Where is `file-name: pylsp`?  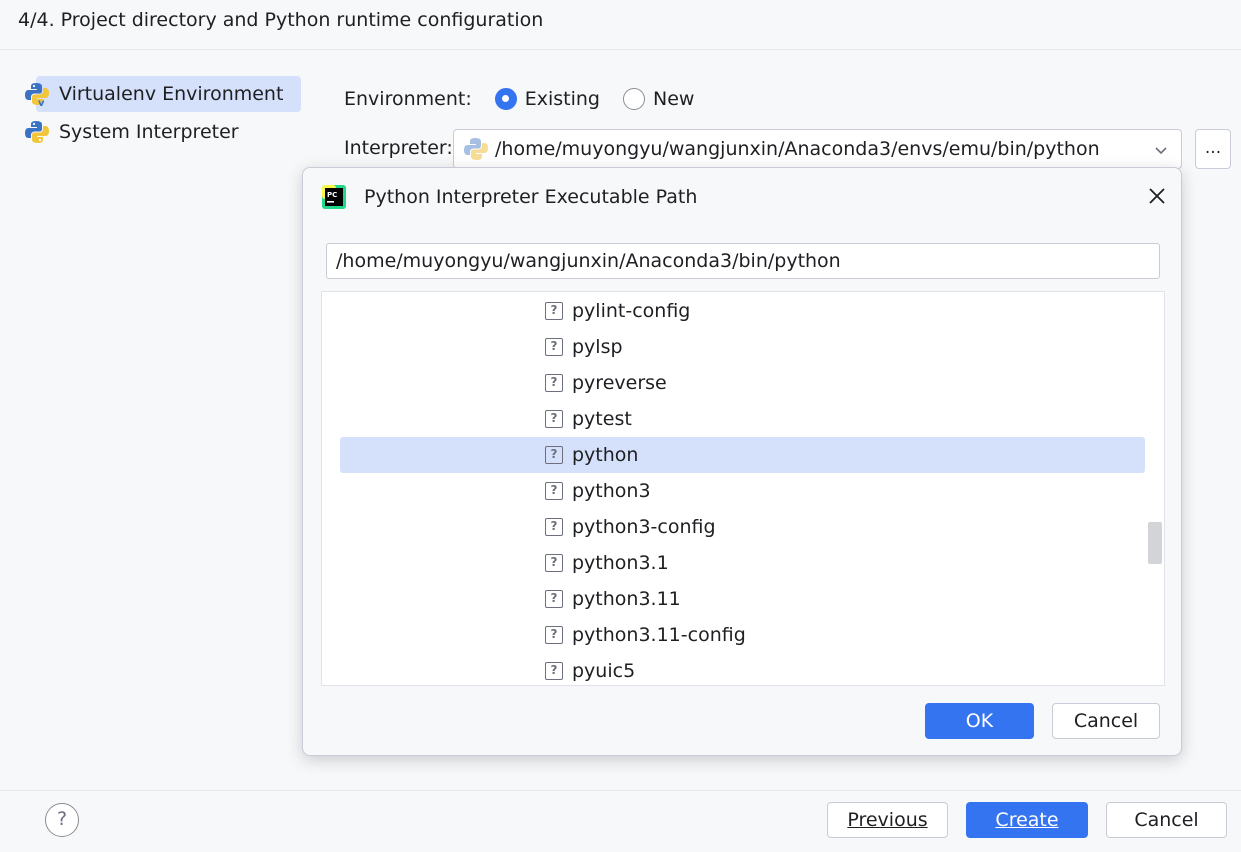
file-name: pylsp is located at coordinates (597, 347).